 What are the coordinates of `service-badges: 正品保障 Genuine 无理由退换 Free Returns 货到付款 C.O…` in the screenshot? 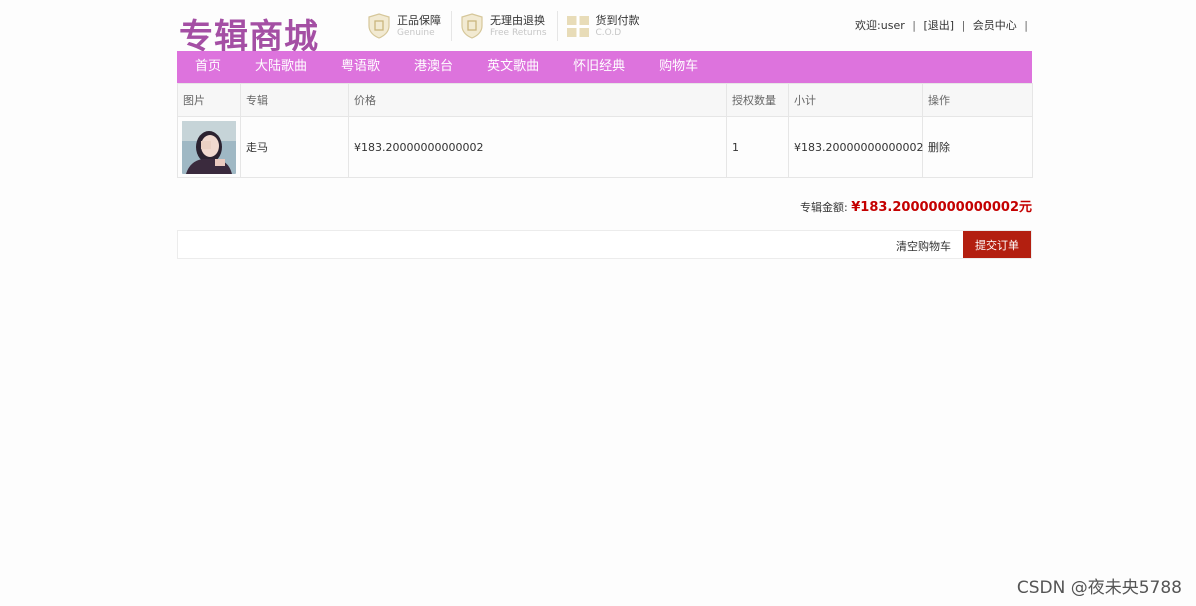 It's located at (512, 26).